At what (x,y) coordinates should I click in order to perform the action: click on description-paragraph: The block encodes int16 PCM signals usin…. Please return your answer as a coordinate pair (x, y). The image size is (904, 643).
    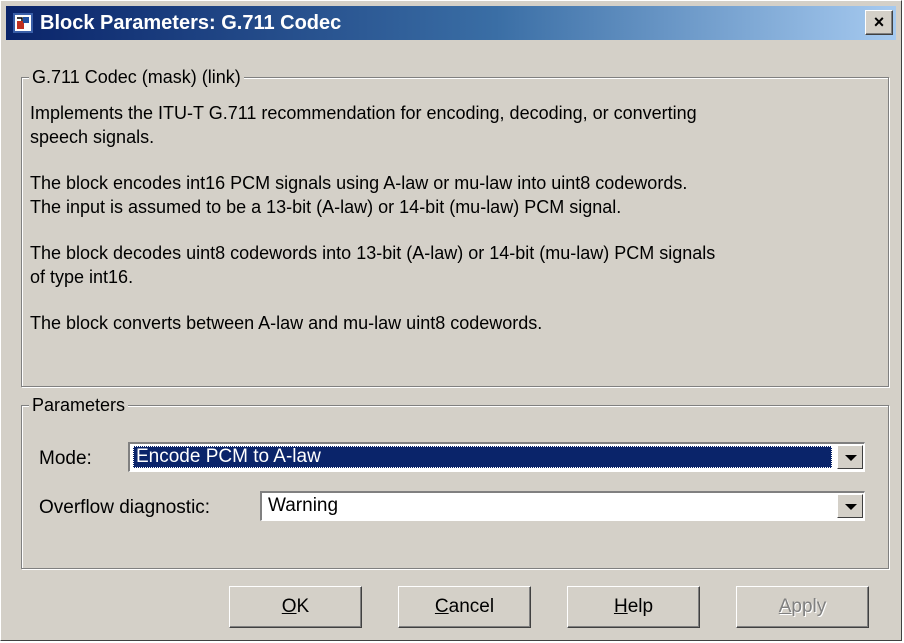
    Looking at the image, I should click on (359, 195).